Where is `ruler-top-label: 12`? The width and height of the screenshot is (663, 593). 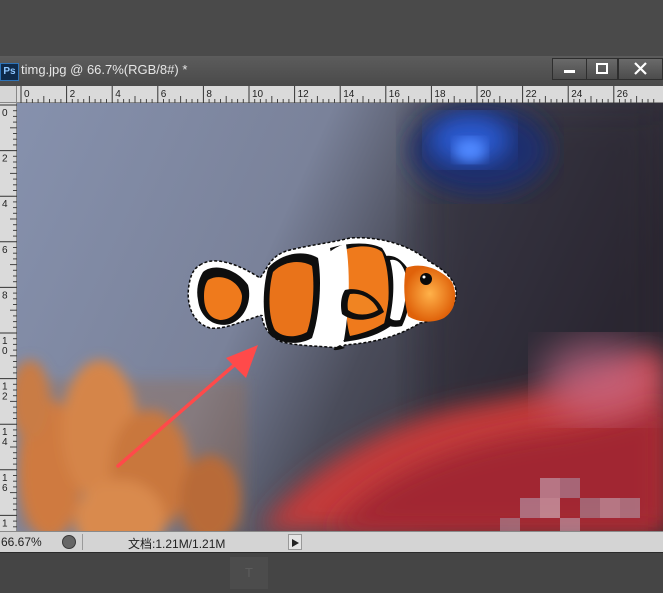 ruler-top-label: 12 is located at coordinates (304, 94).